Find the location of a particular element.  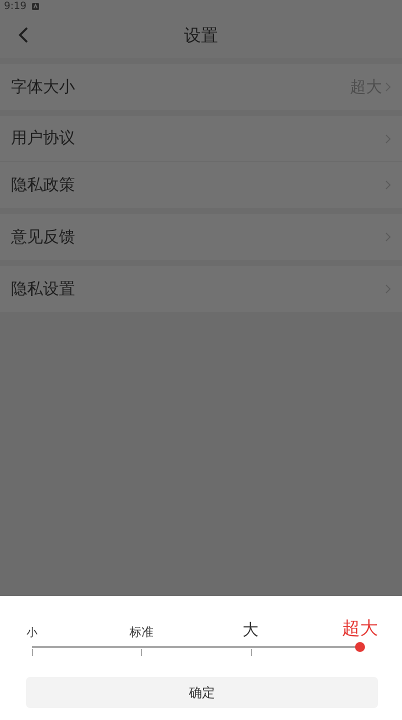

slider-thumb is located at coordinates (360, 647).